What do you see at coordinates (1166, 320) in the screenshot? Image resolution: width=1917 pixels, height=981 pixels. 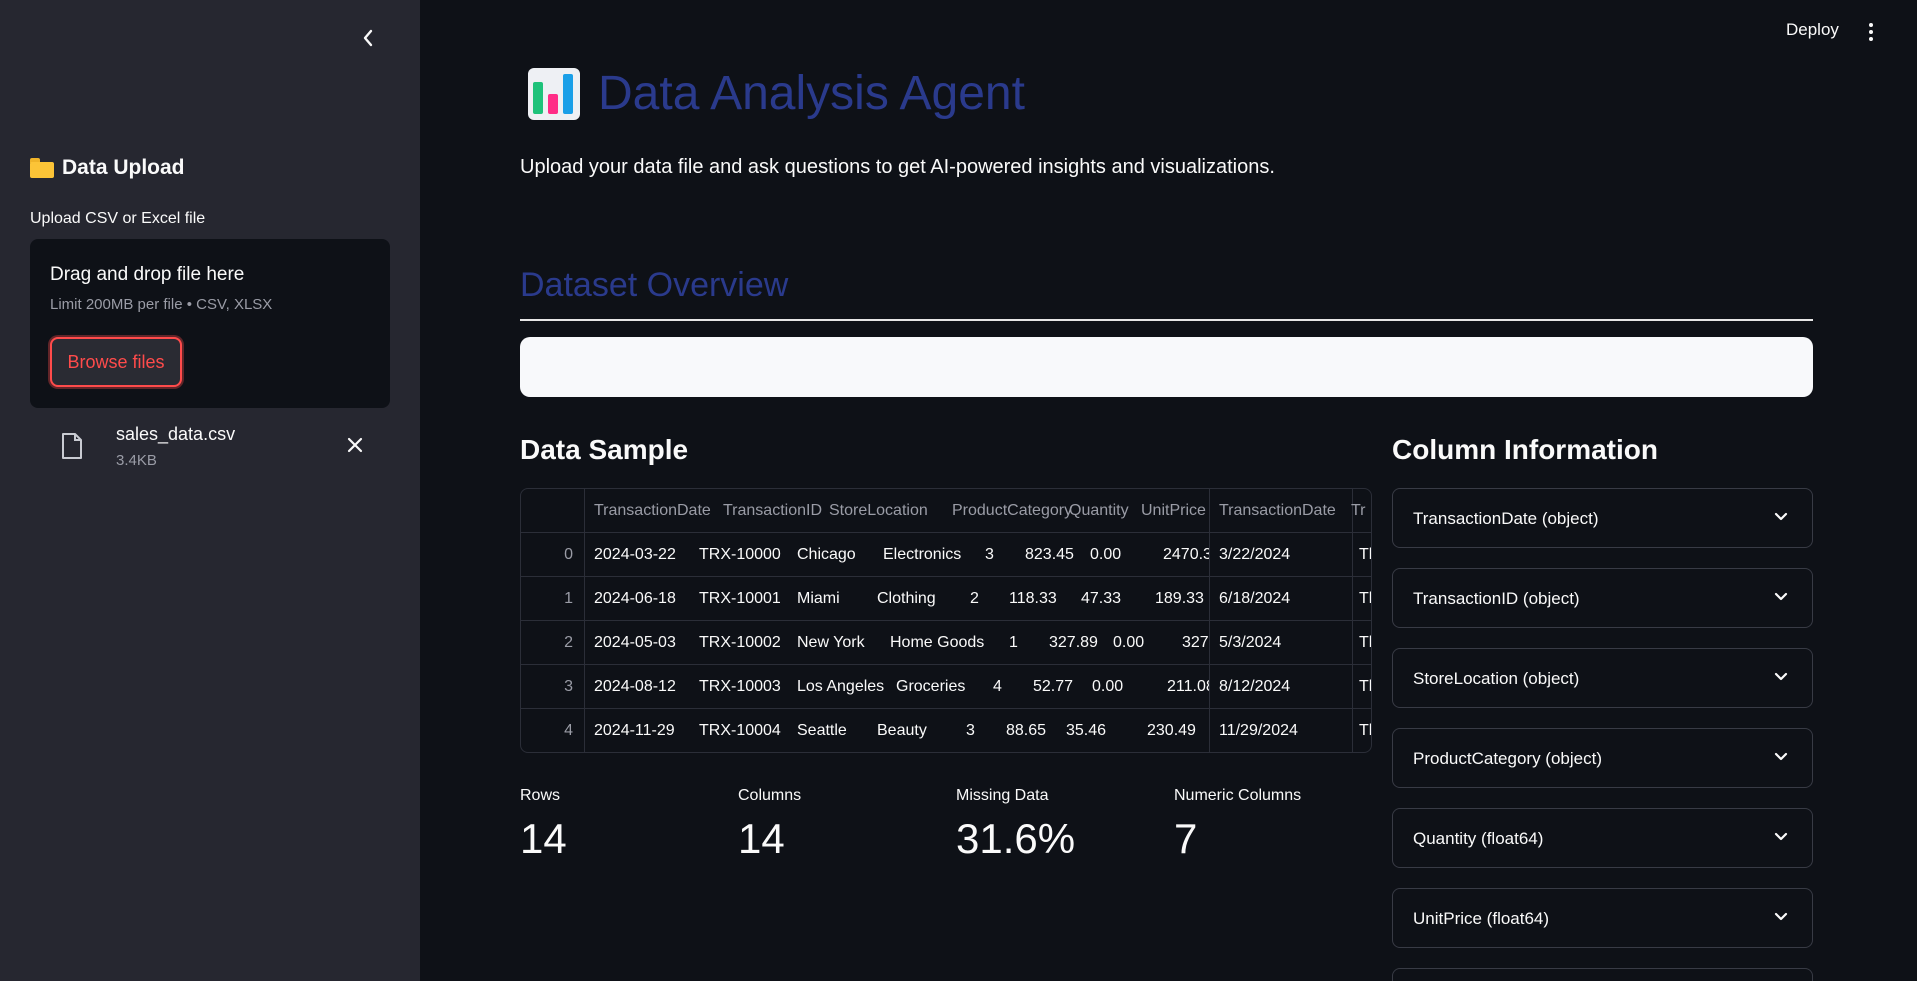 I see `section-divider` at bounding box center [1166, 320].